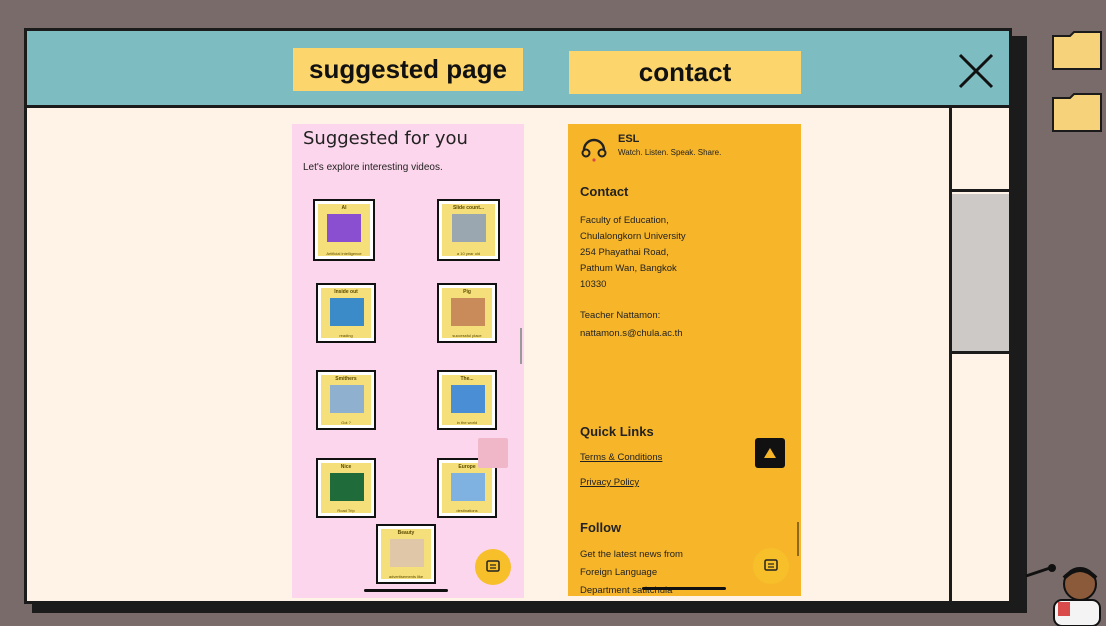 Image resolution: width=1106 pixels, height=626 pixels. Describe the element at coordinates (467, 400) in the screenshot. I see `video-thumbnail-the: The... in the world` at that location.